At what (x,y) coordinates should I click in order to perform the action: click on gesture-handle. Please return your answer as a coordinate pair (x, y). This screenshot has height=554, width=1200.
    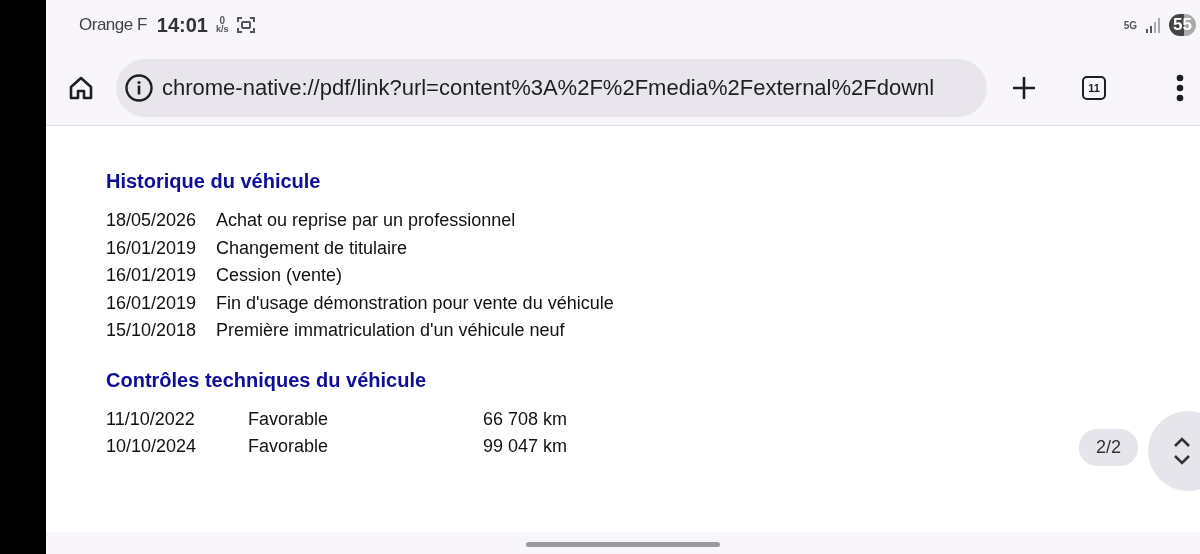
    Looking at the image, I should click on (623, 544).